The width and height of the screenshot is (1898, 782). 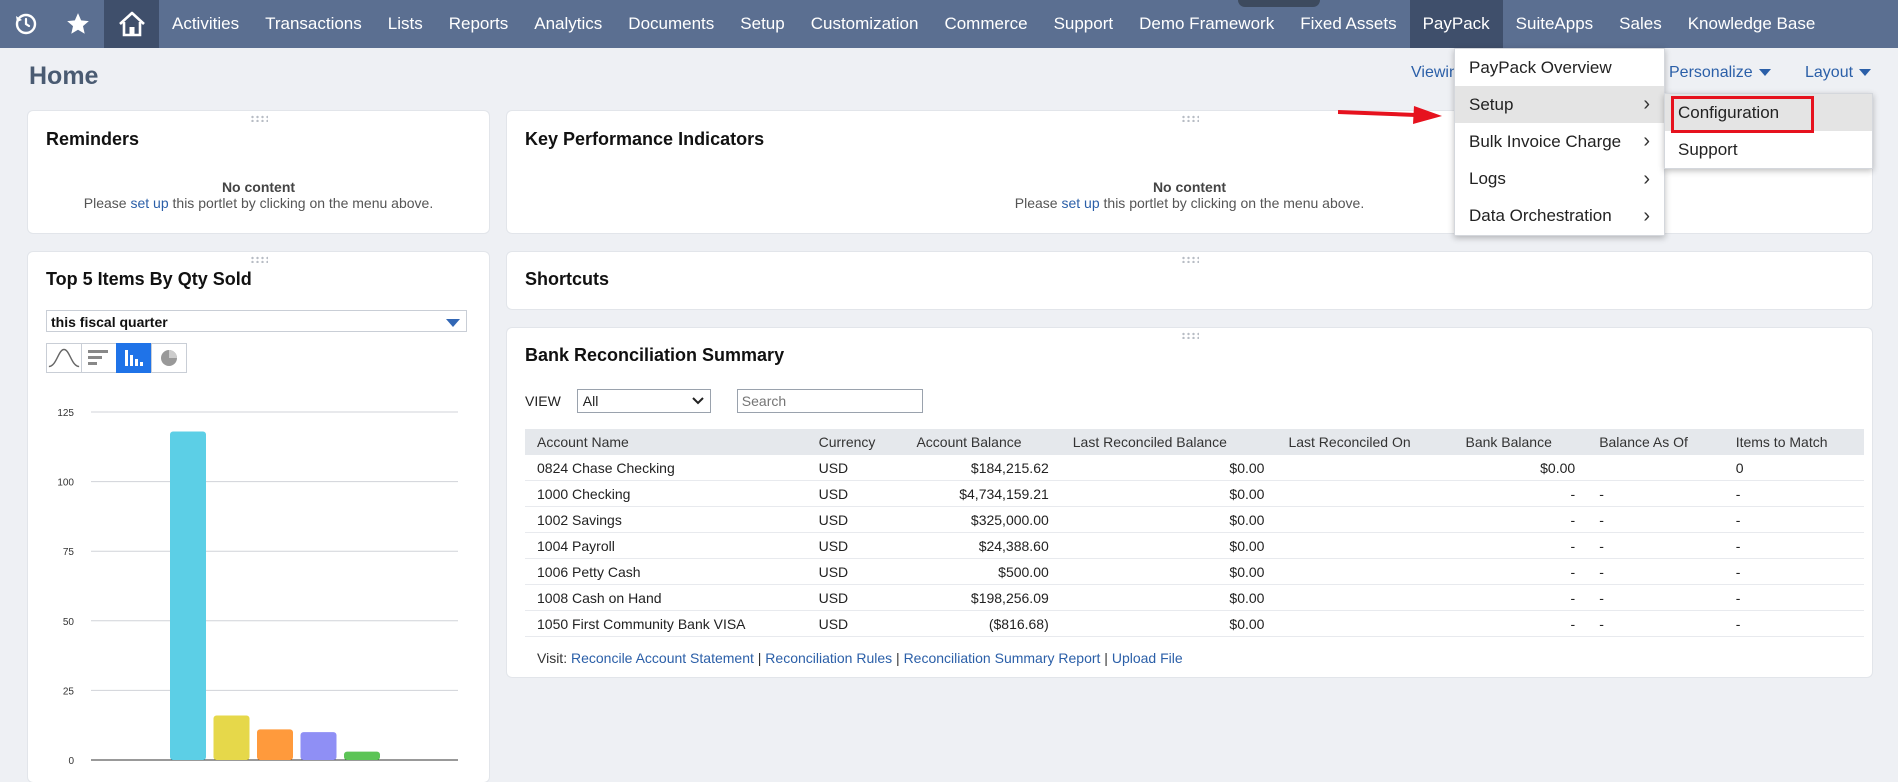 What do you see at coordinates (982, 571) in the screenshot?
I see `table-cell: $500.00` at bounding box center [982, 571].